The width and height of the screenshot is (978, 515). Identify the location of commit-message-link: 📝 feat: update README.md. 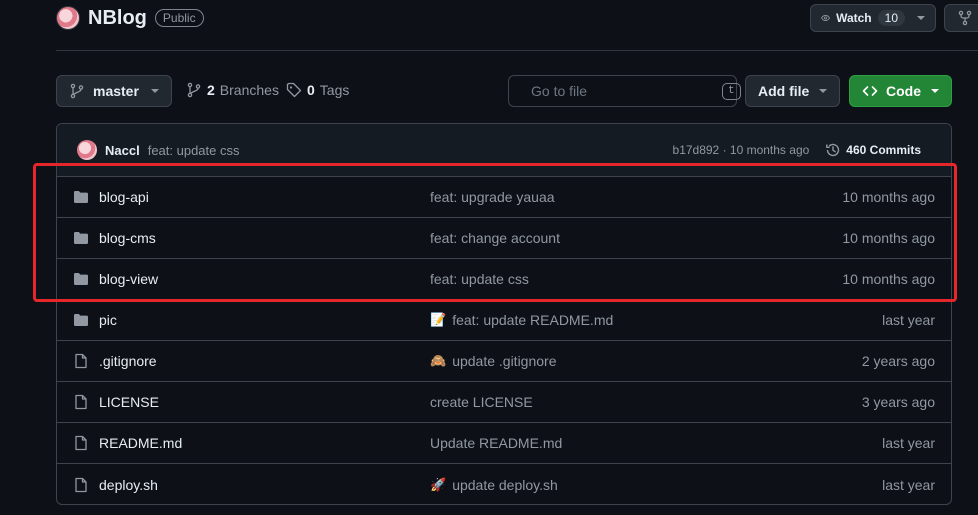
(521, 320).